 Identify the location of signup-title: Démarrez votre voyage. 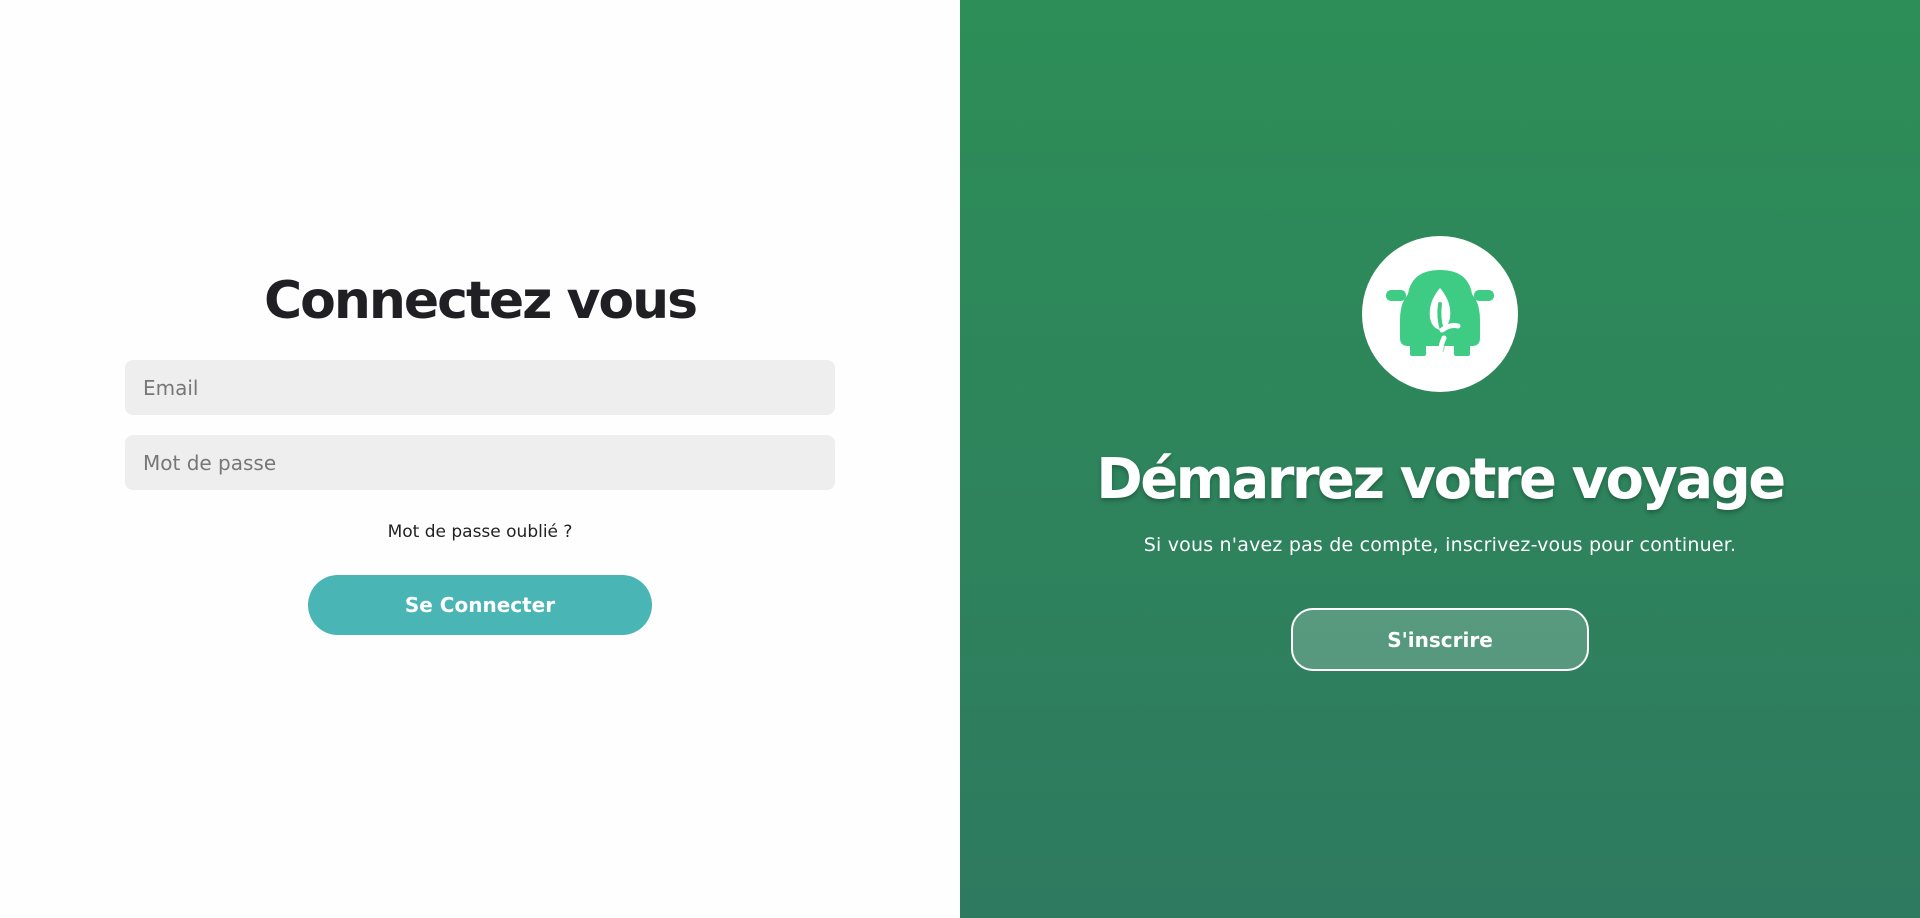
(1441, 479).